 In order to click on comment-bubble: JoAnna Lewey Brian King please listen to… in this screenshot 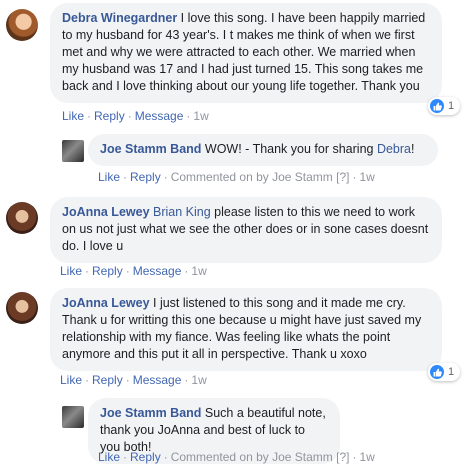, I will do `click(246, 230)`.